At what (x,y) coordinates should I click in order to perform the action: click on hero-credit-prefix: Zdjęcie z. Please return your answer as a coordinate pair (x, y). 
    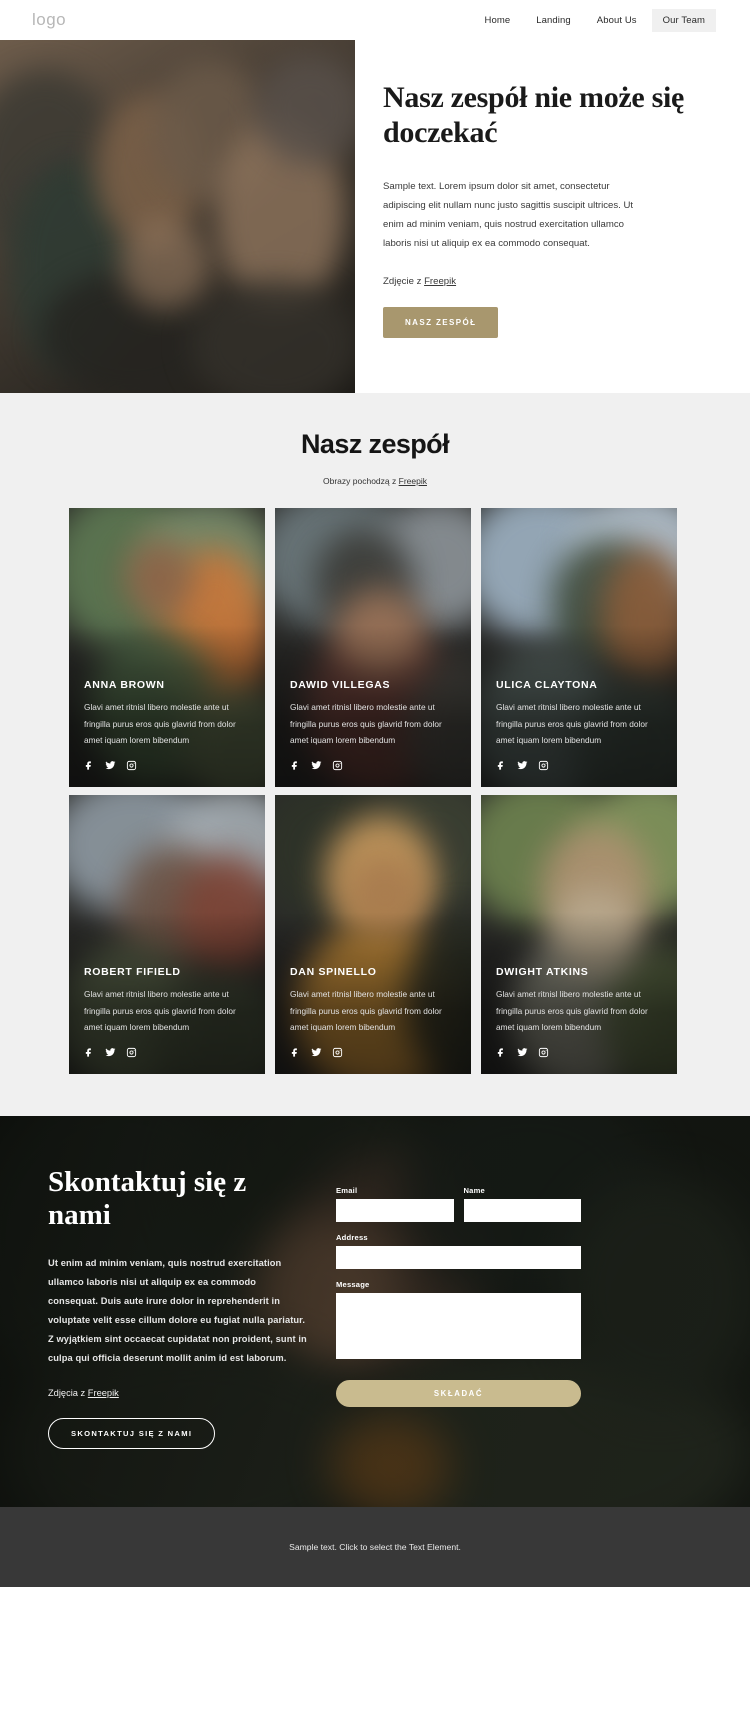
    Looking at the image, I should click on (404, 281).